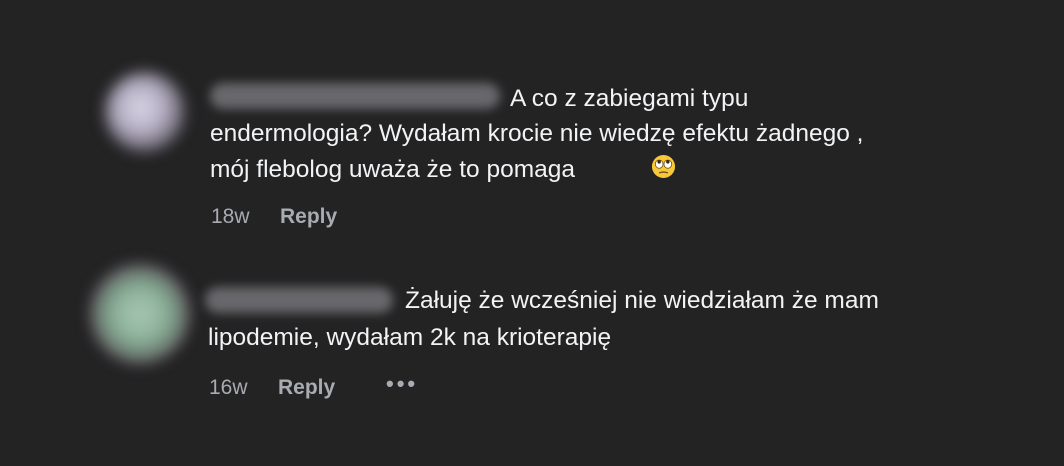 The width and height of the screenshot is (1064, 466). What do you see at coordinates (402, 384) in the screenshot?
I see `more-options-icon: •••` at bounding box center [402, 384].